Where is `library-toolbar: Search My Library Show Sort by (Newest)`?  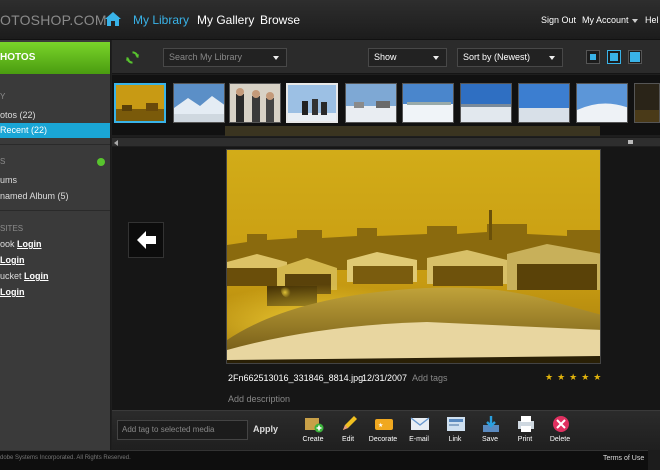
library-toolbar: Search My Library Show Sort by (Newest) is located at coordinates (386, 57).